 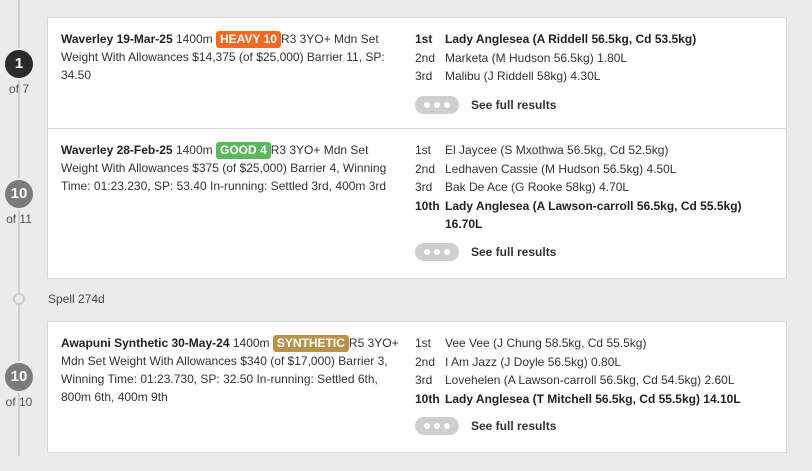 I want to click on venue-date: Awapuni Synthetic 30-May-24, so click(x=145, y=343).